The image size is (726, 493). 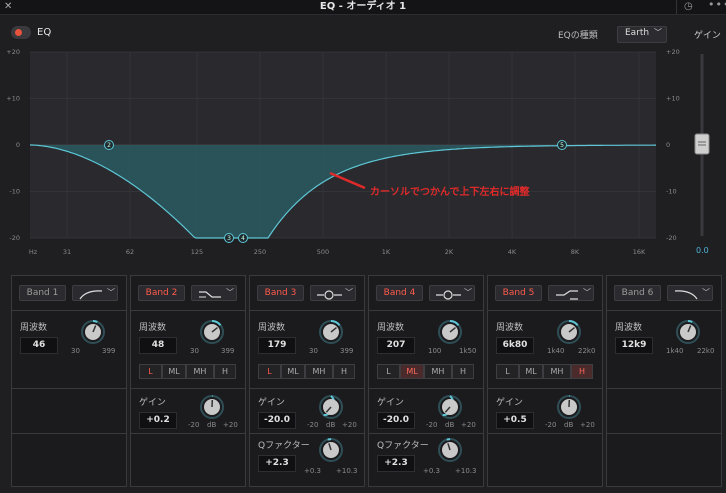 What do you see at coordinates (515, 420) in the screenshot?
I see `gain-value: +0.5` at bounding box center [515, 420].